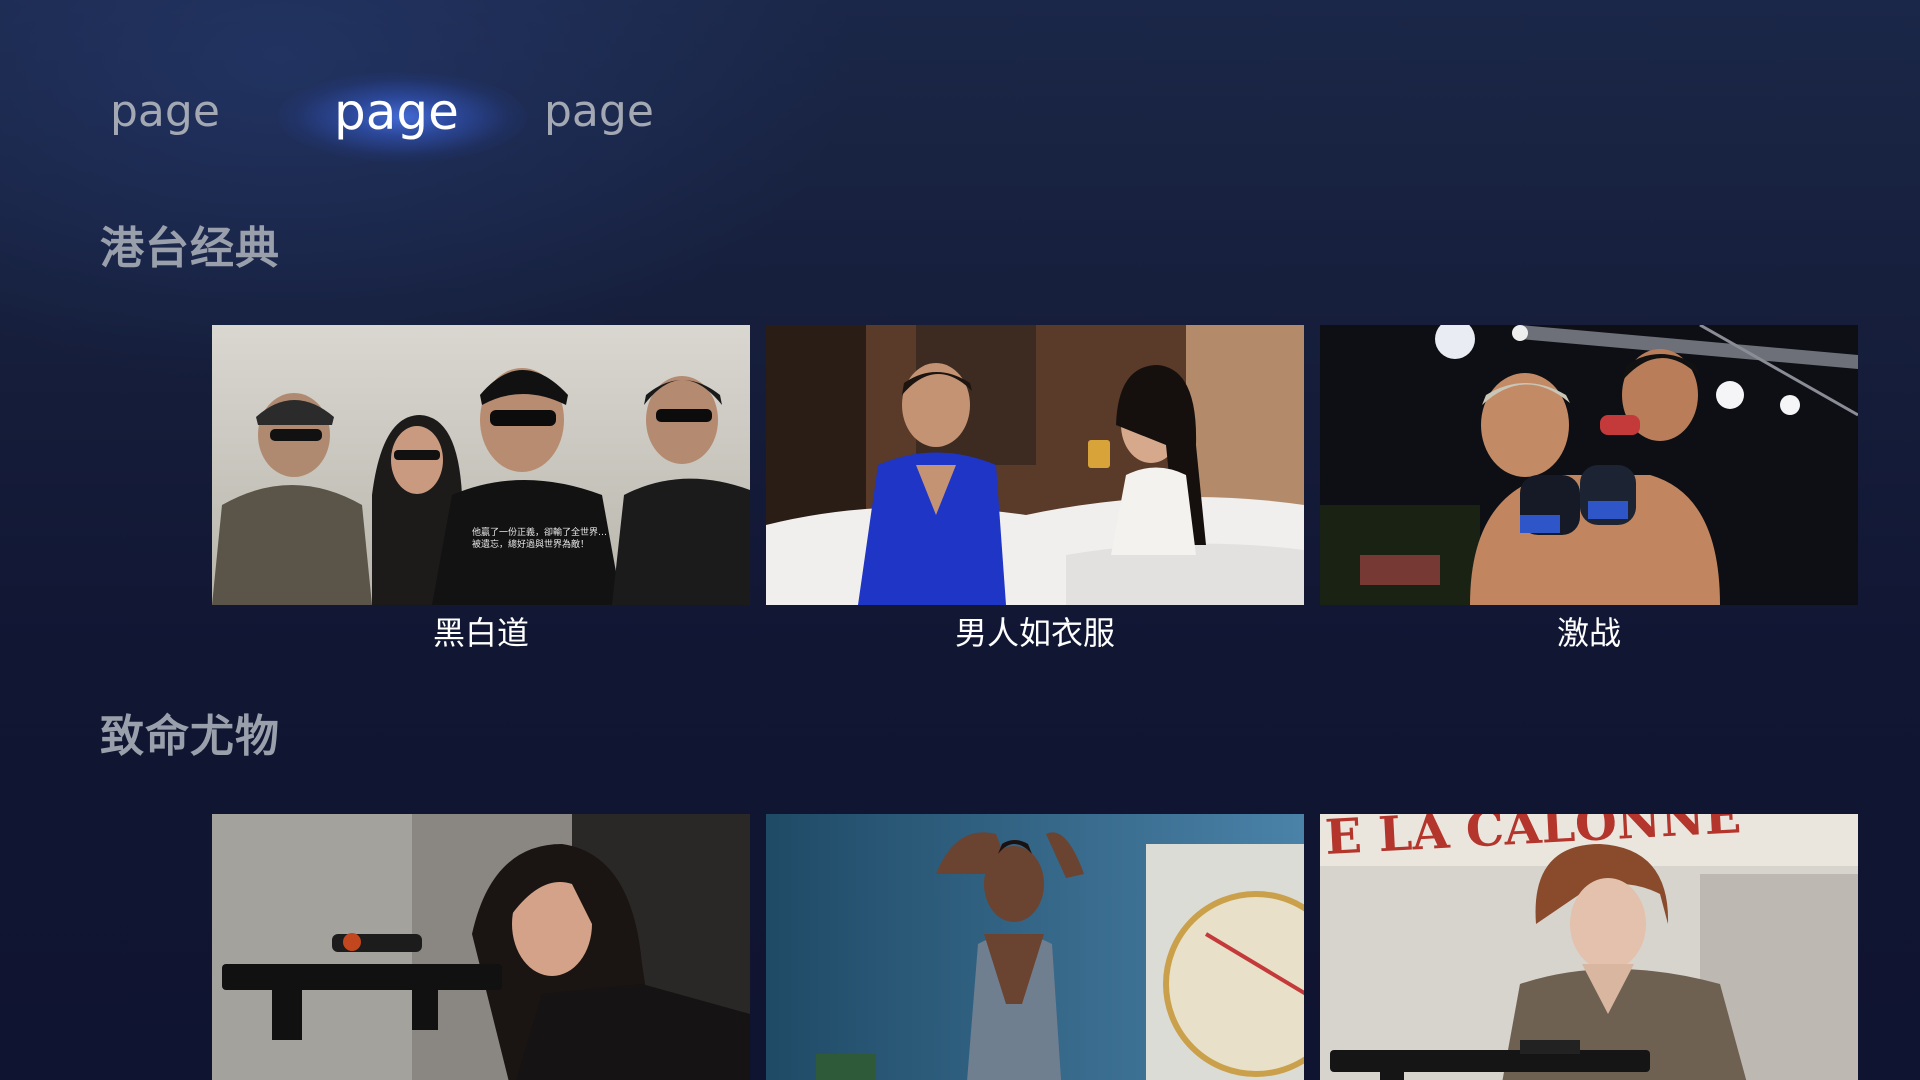 Image resolution: width=1920 pixels, height=1080 pixels. Describe the element at coordinates (480, 633) in the screenshot. I see `movie-title: 黑白道` at that location.